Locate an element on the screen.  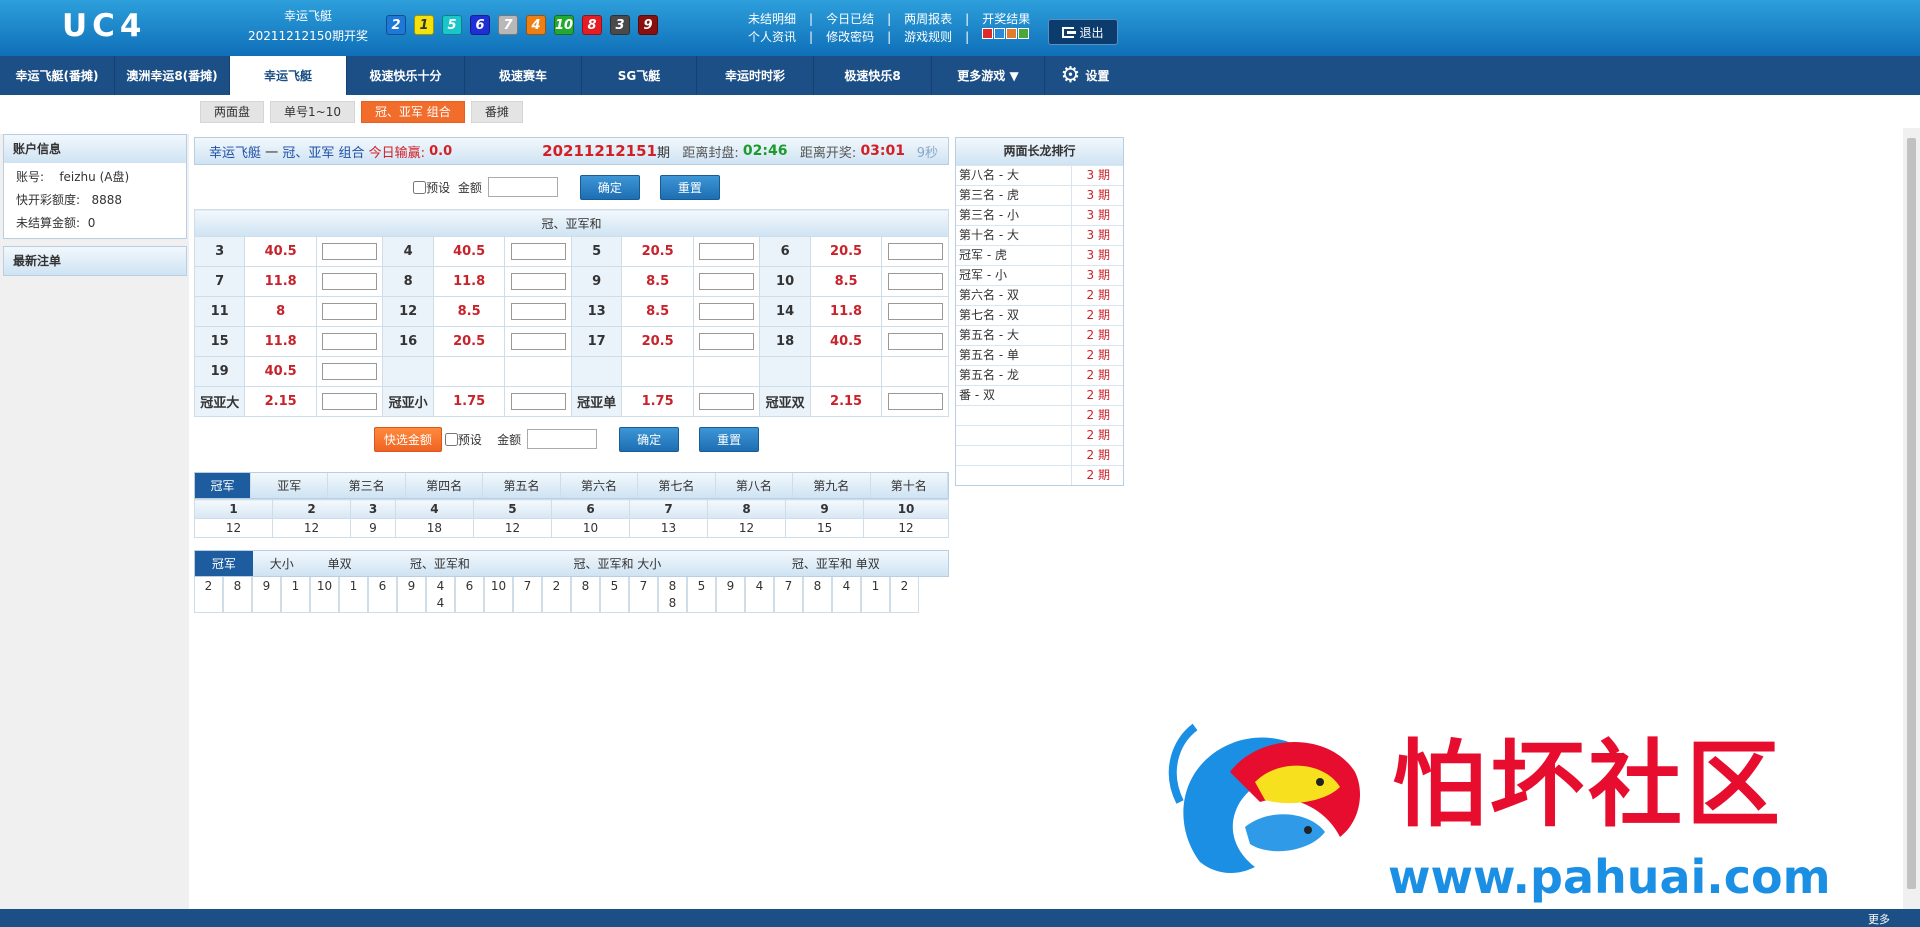
refresh-timer: 9秒 is located at coordinates (927, 151).